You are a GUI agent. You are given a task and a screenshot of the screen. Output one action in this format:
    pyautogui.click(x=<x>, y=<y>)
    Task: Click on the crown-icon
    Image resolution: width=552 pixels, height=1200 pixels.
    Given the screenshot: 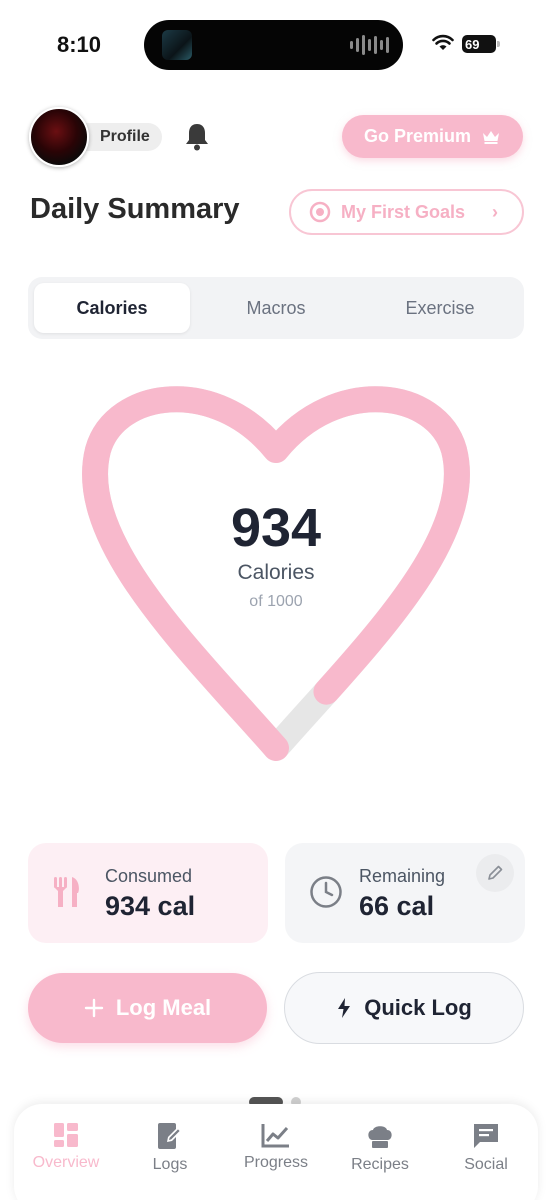 What is the action you would take?
    pyautogui.click(x=491, y=137)
    